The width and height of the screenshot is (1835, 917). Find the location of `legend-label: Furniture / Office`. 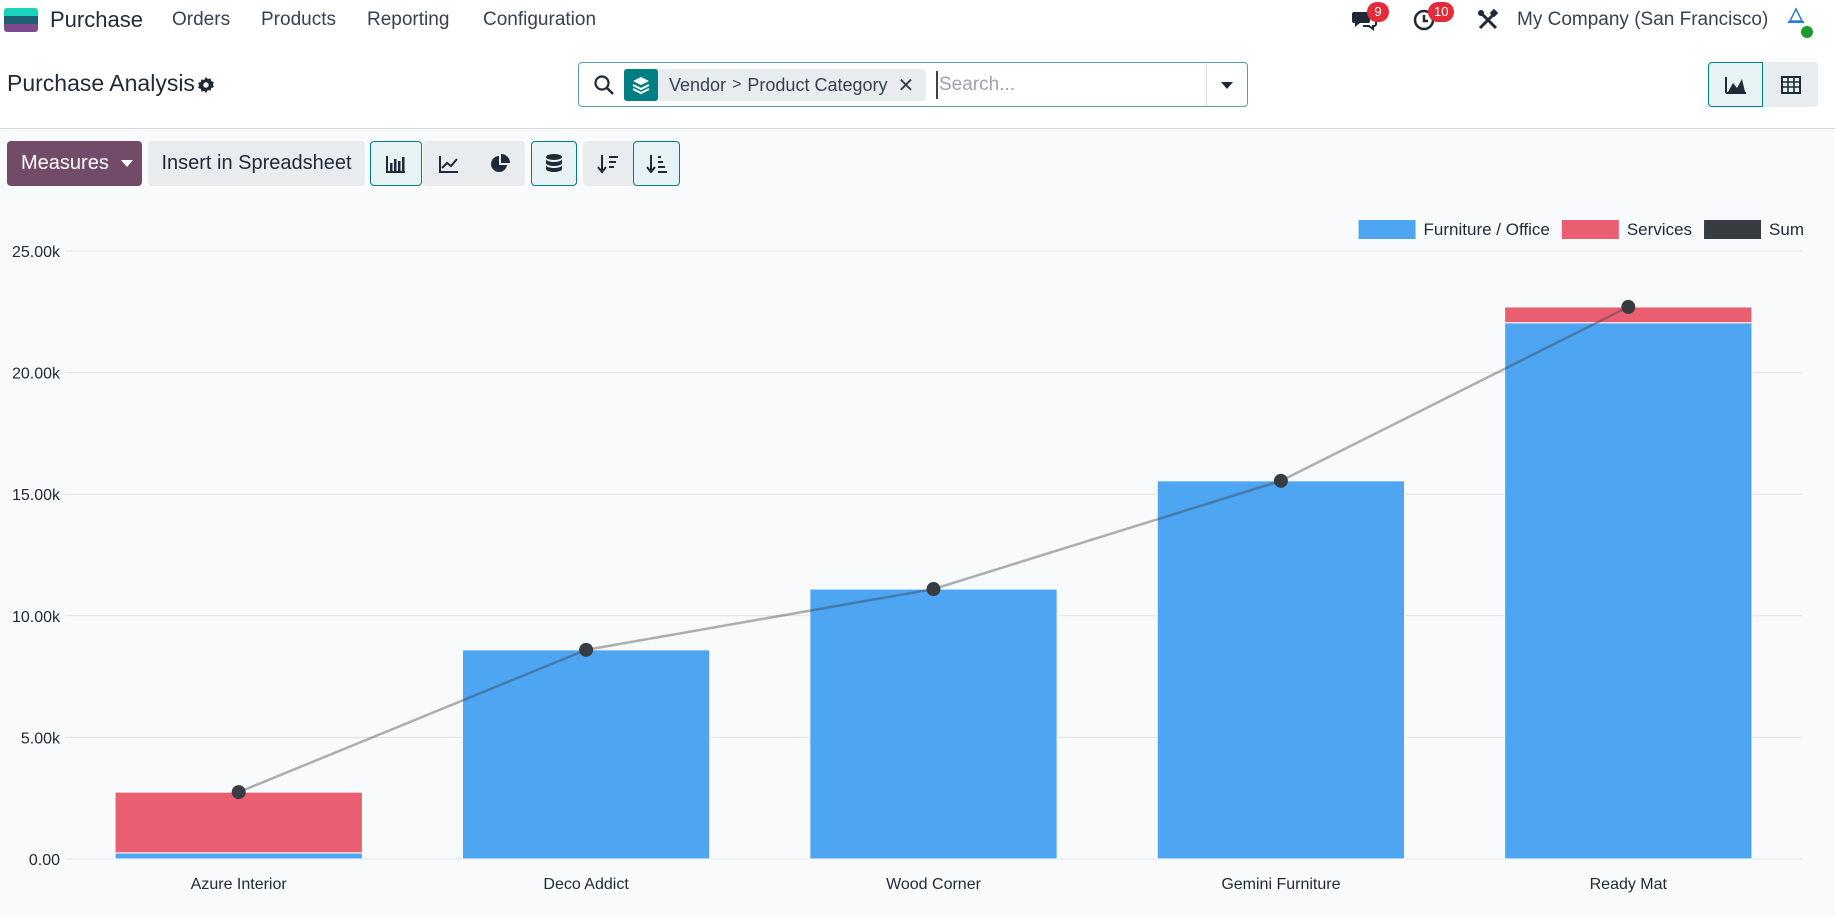

legend-label: Furniture / Office is located at coordinates (1487, 229).